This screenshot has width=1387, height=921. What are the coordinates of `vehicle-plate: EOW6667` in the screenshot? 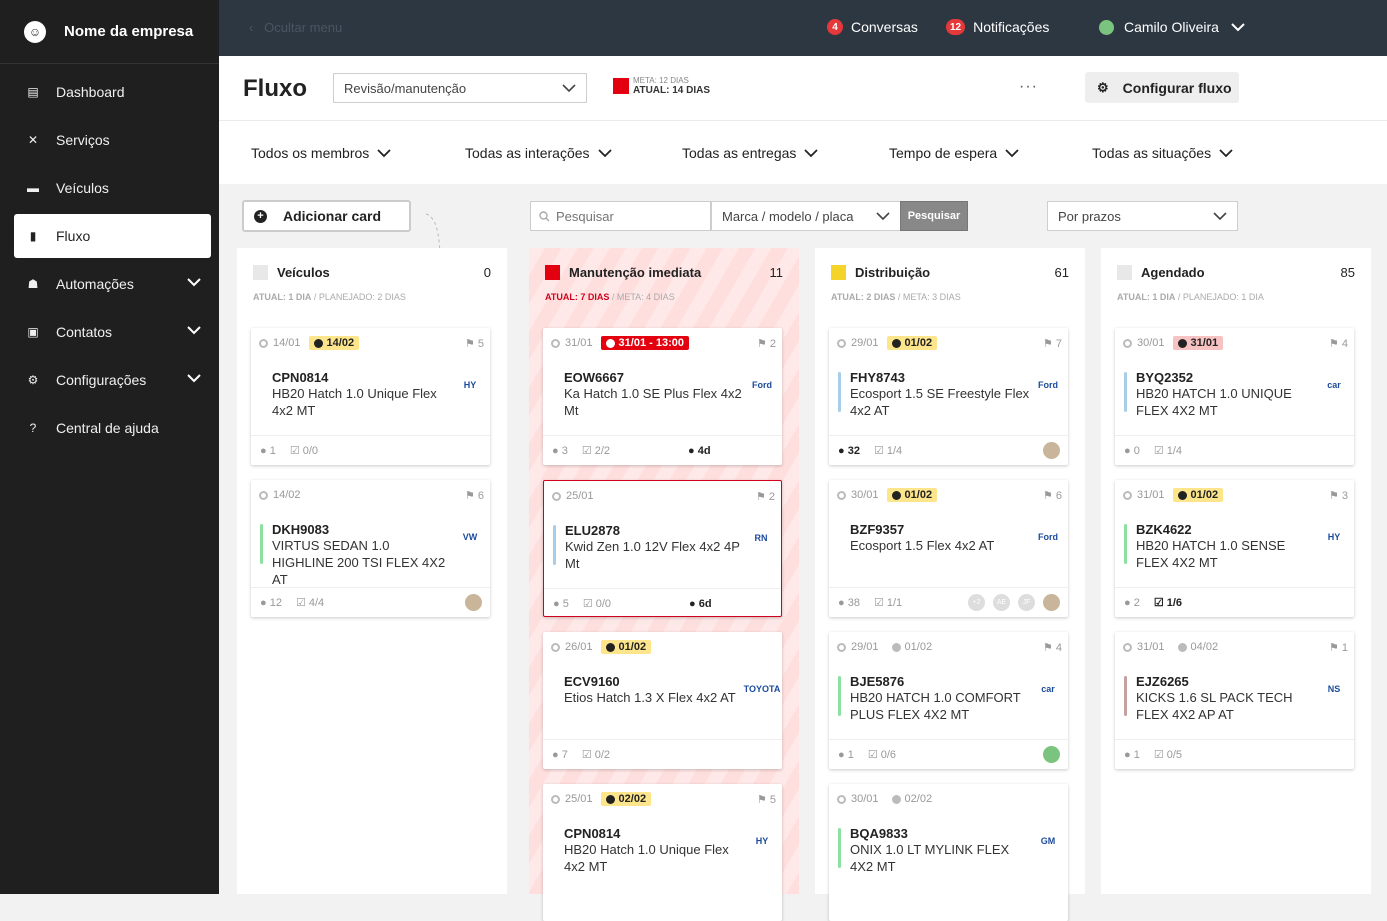 It's located at (594, 377).